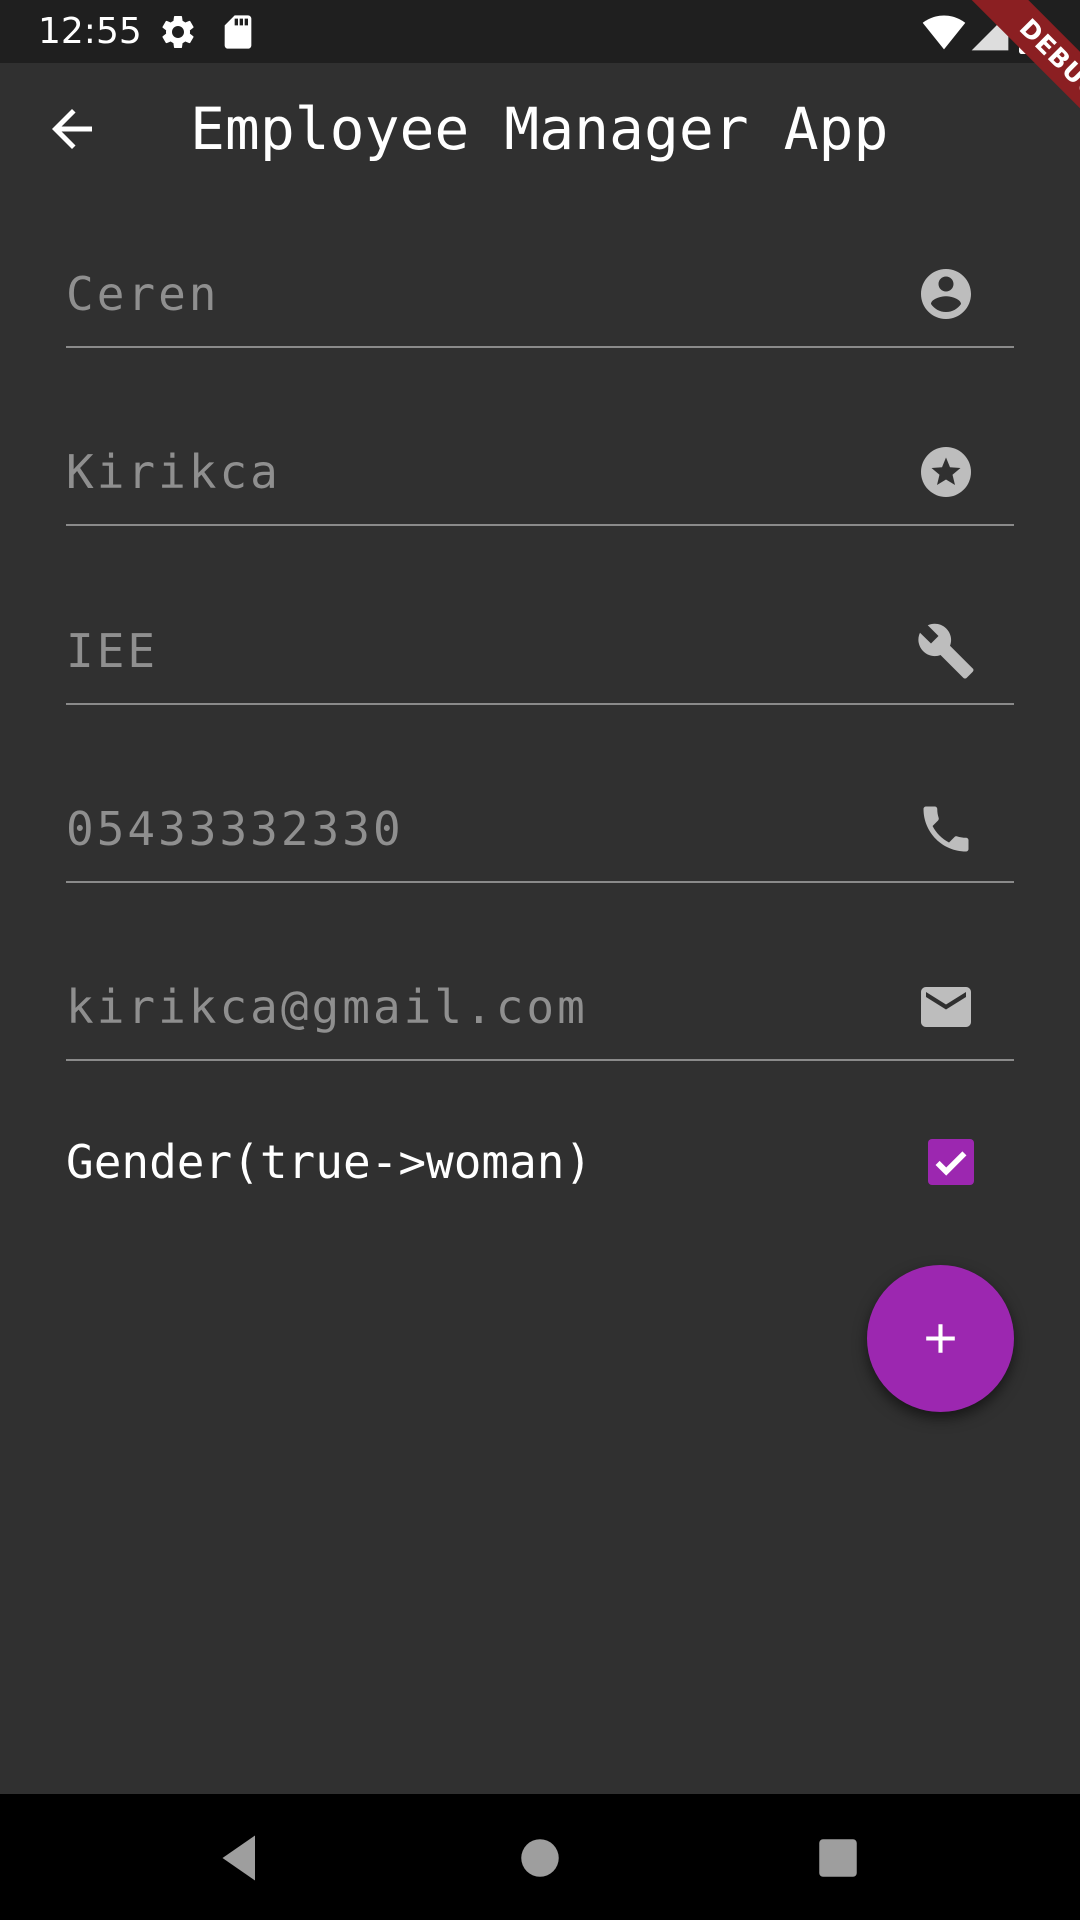  I want to click on back-button, so click(72, 129).